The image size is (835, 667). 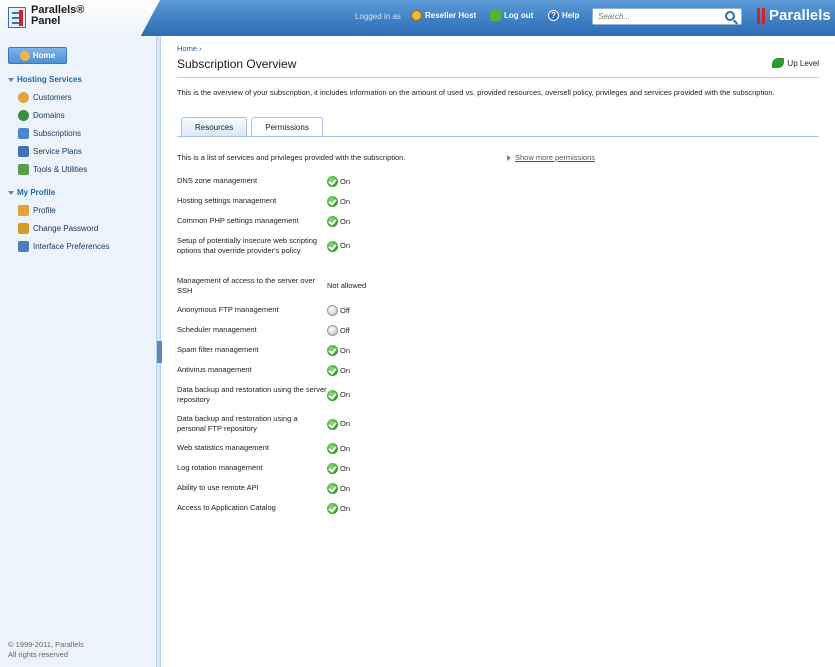 What do you see at coordinates (36, 192) in the screenshot?
I see `section-title: My Profile` at bounding box center [36, 192].